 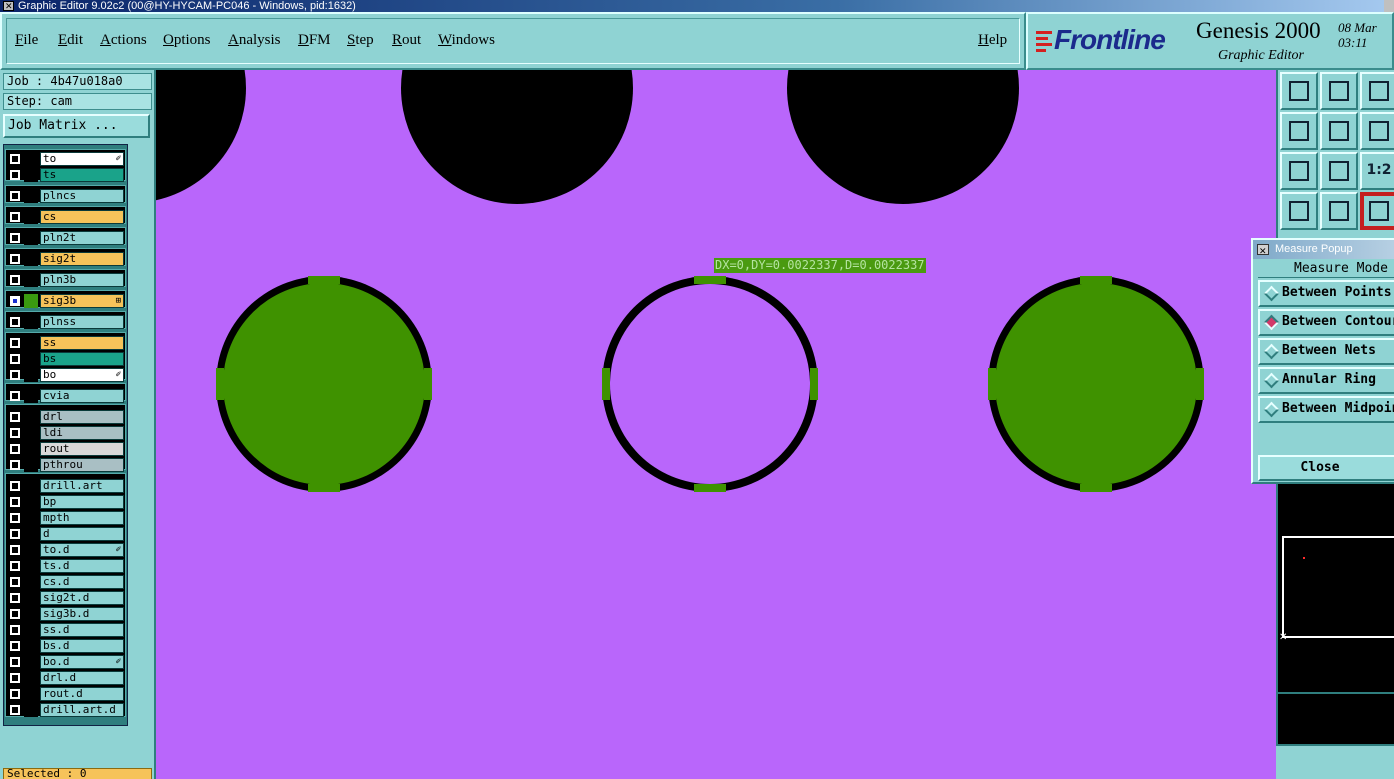 I want to click on layer-row-ss-d: ss.d, so click(x=64, y=630).